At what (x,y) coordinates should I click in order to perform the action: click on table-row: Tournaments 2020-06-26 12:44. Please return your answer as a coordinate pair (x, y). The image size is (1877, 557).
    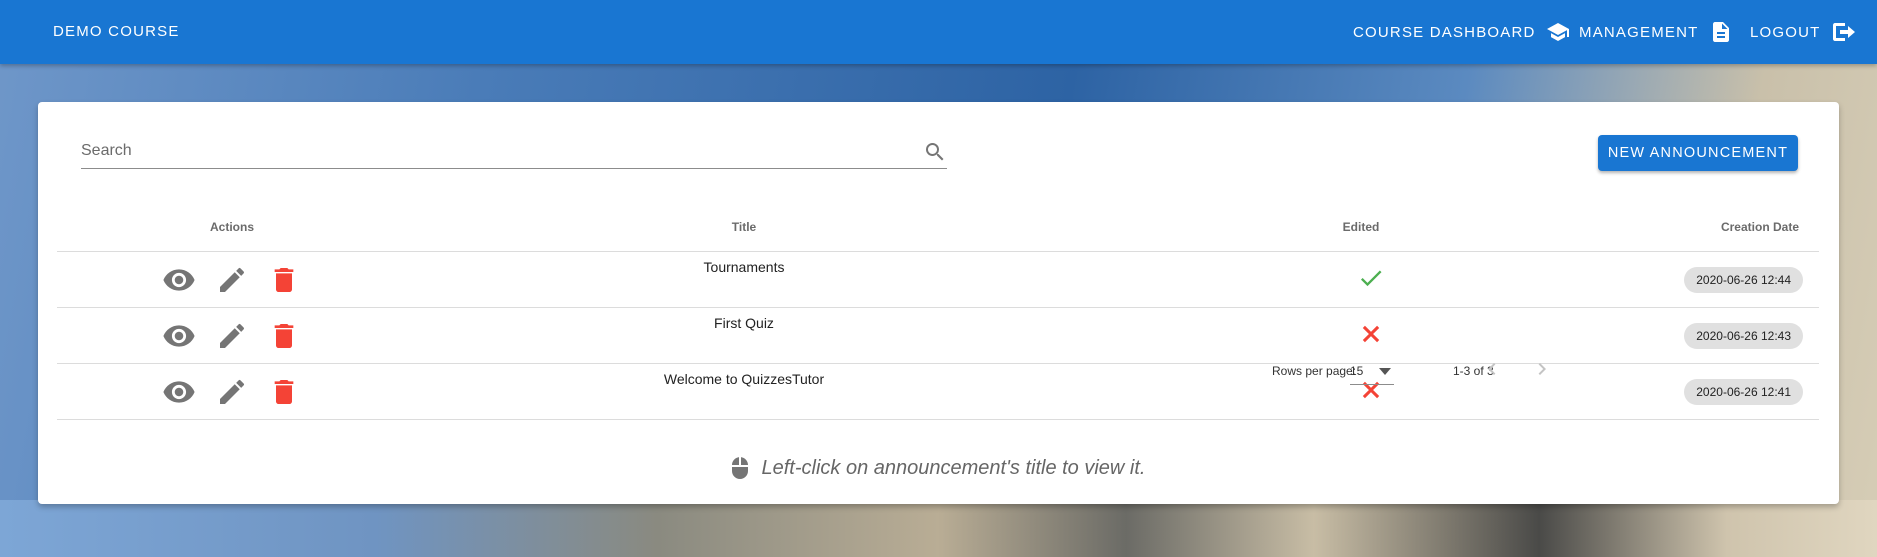
    Looking at the image, I should click on (938, 279).